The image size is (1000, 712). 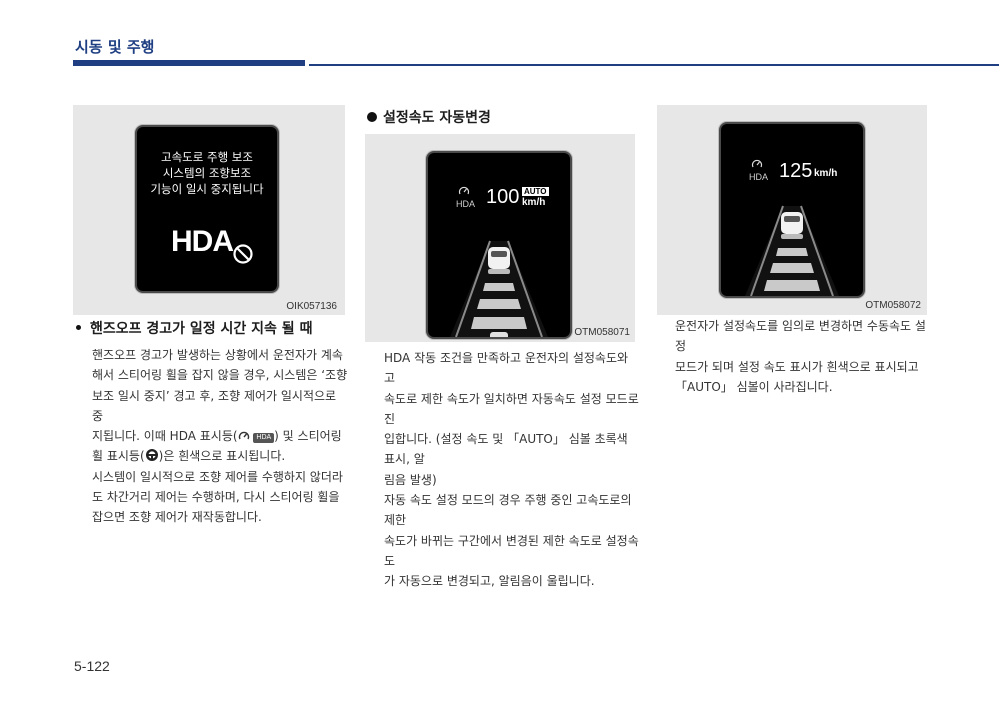 I want to click on text-line: 가 자동으로 변경되고, 알림음이 울립니다., so click(x=489, y=581).